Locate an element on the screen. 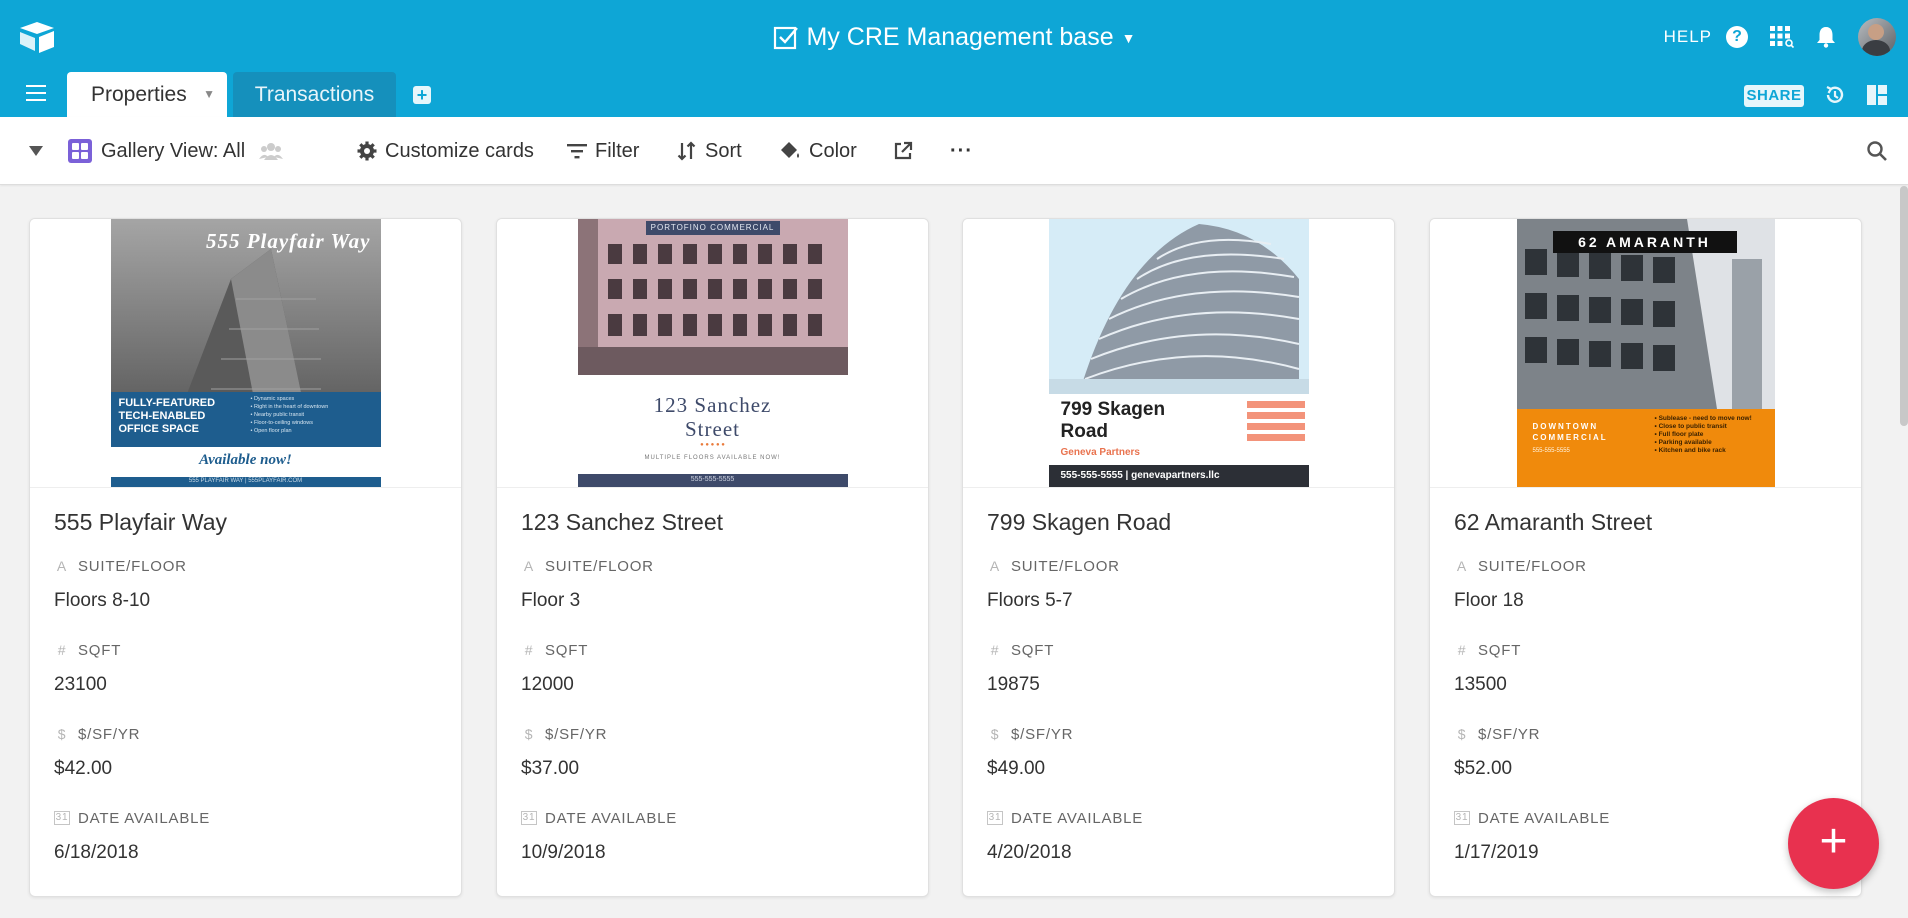 The height and width of the screenshot is (918, 1908). tab-transactions: Transactions is located at coordinates (314, 94).